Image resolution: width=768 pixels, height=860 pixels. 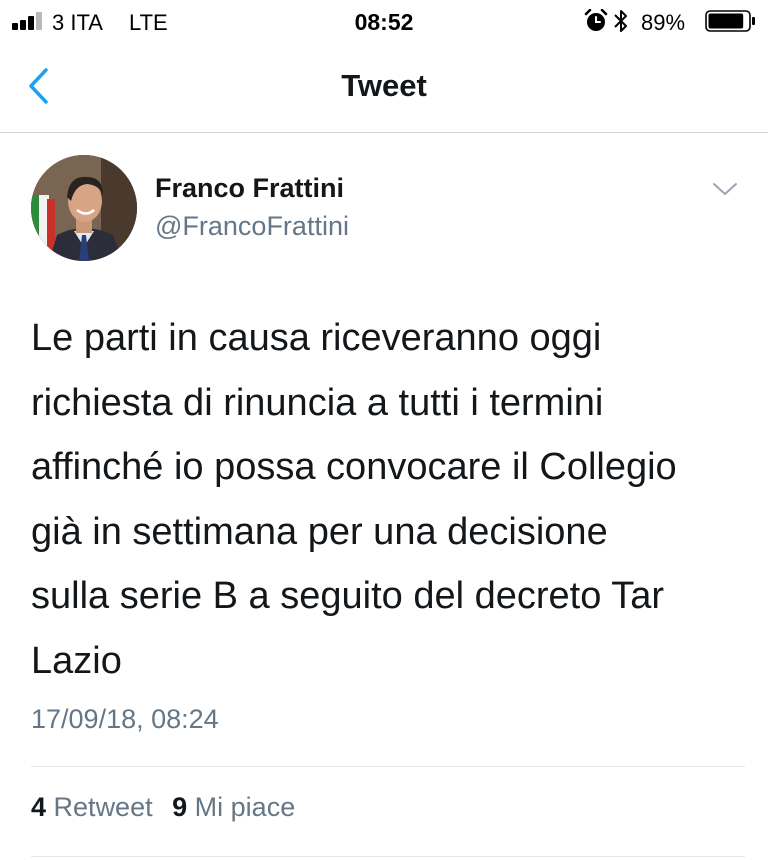 I want to click on tweet-line: sulla serie B a seguito del decreto Tar, so click(x=347, y=596).